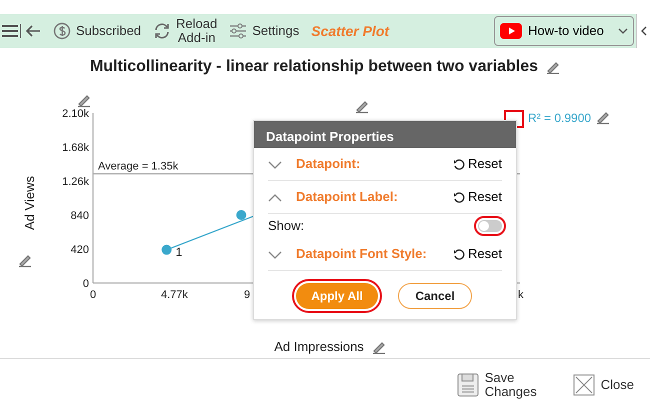 The image size is (650, 414). What do you see at coordinates (385, 134) in the screenshot?
I see `dialog-title: Datapoint Properties` at bounding box center [385, 134].